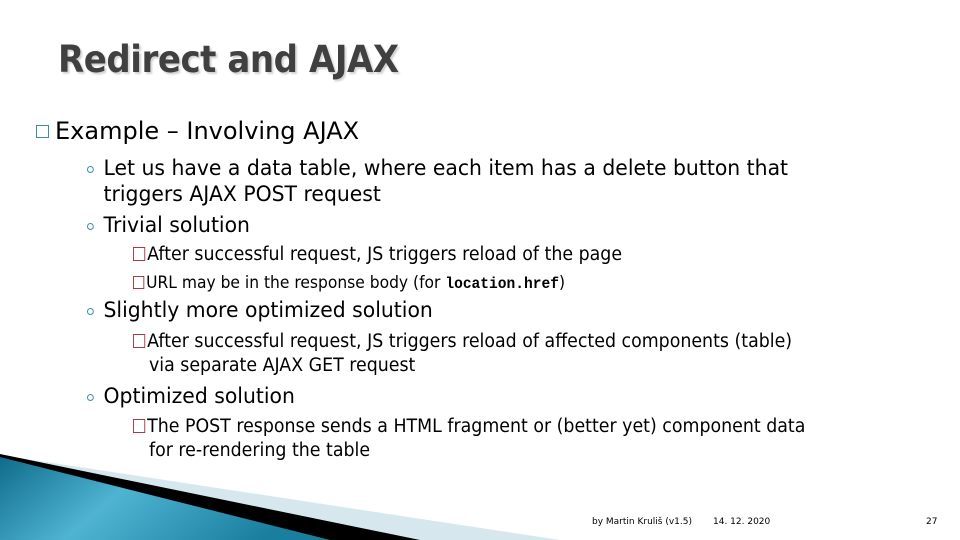  Describe the element at coordinates (207, 131) in the screenshot. I see `bullet-text: Example – Involving AJAX` at that location.